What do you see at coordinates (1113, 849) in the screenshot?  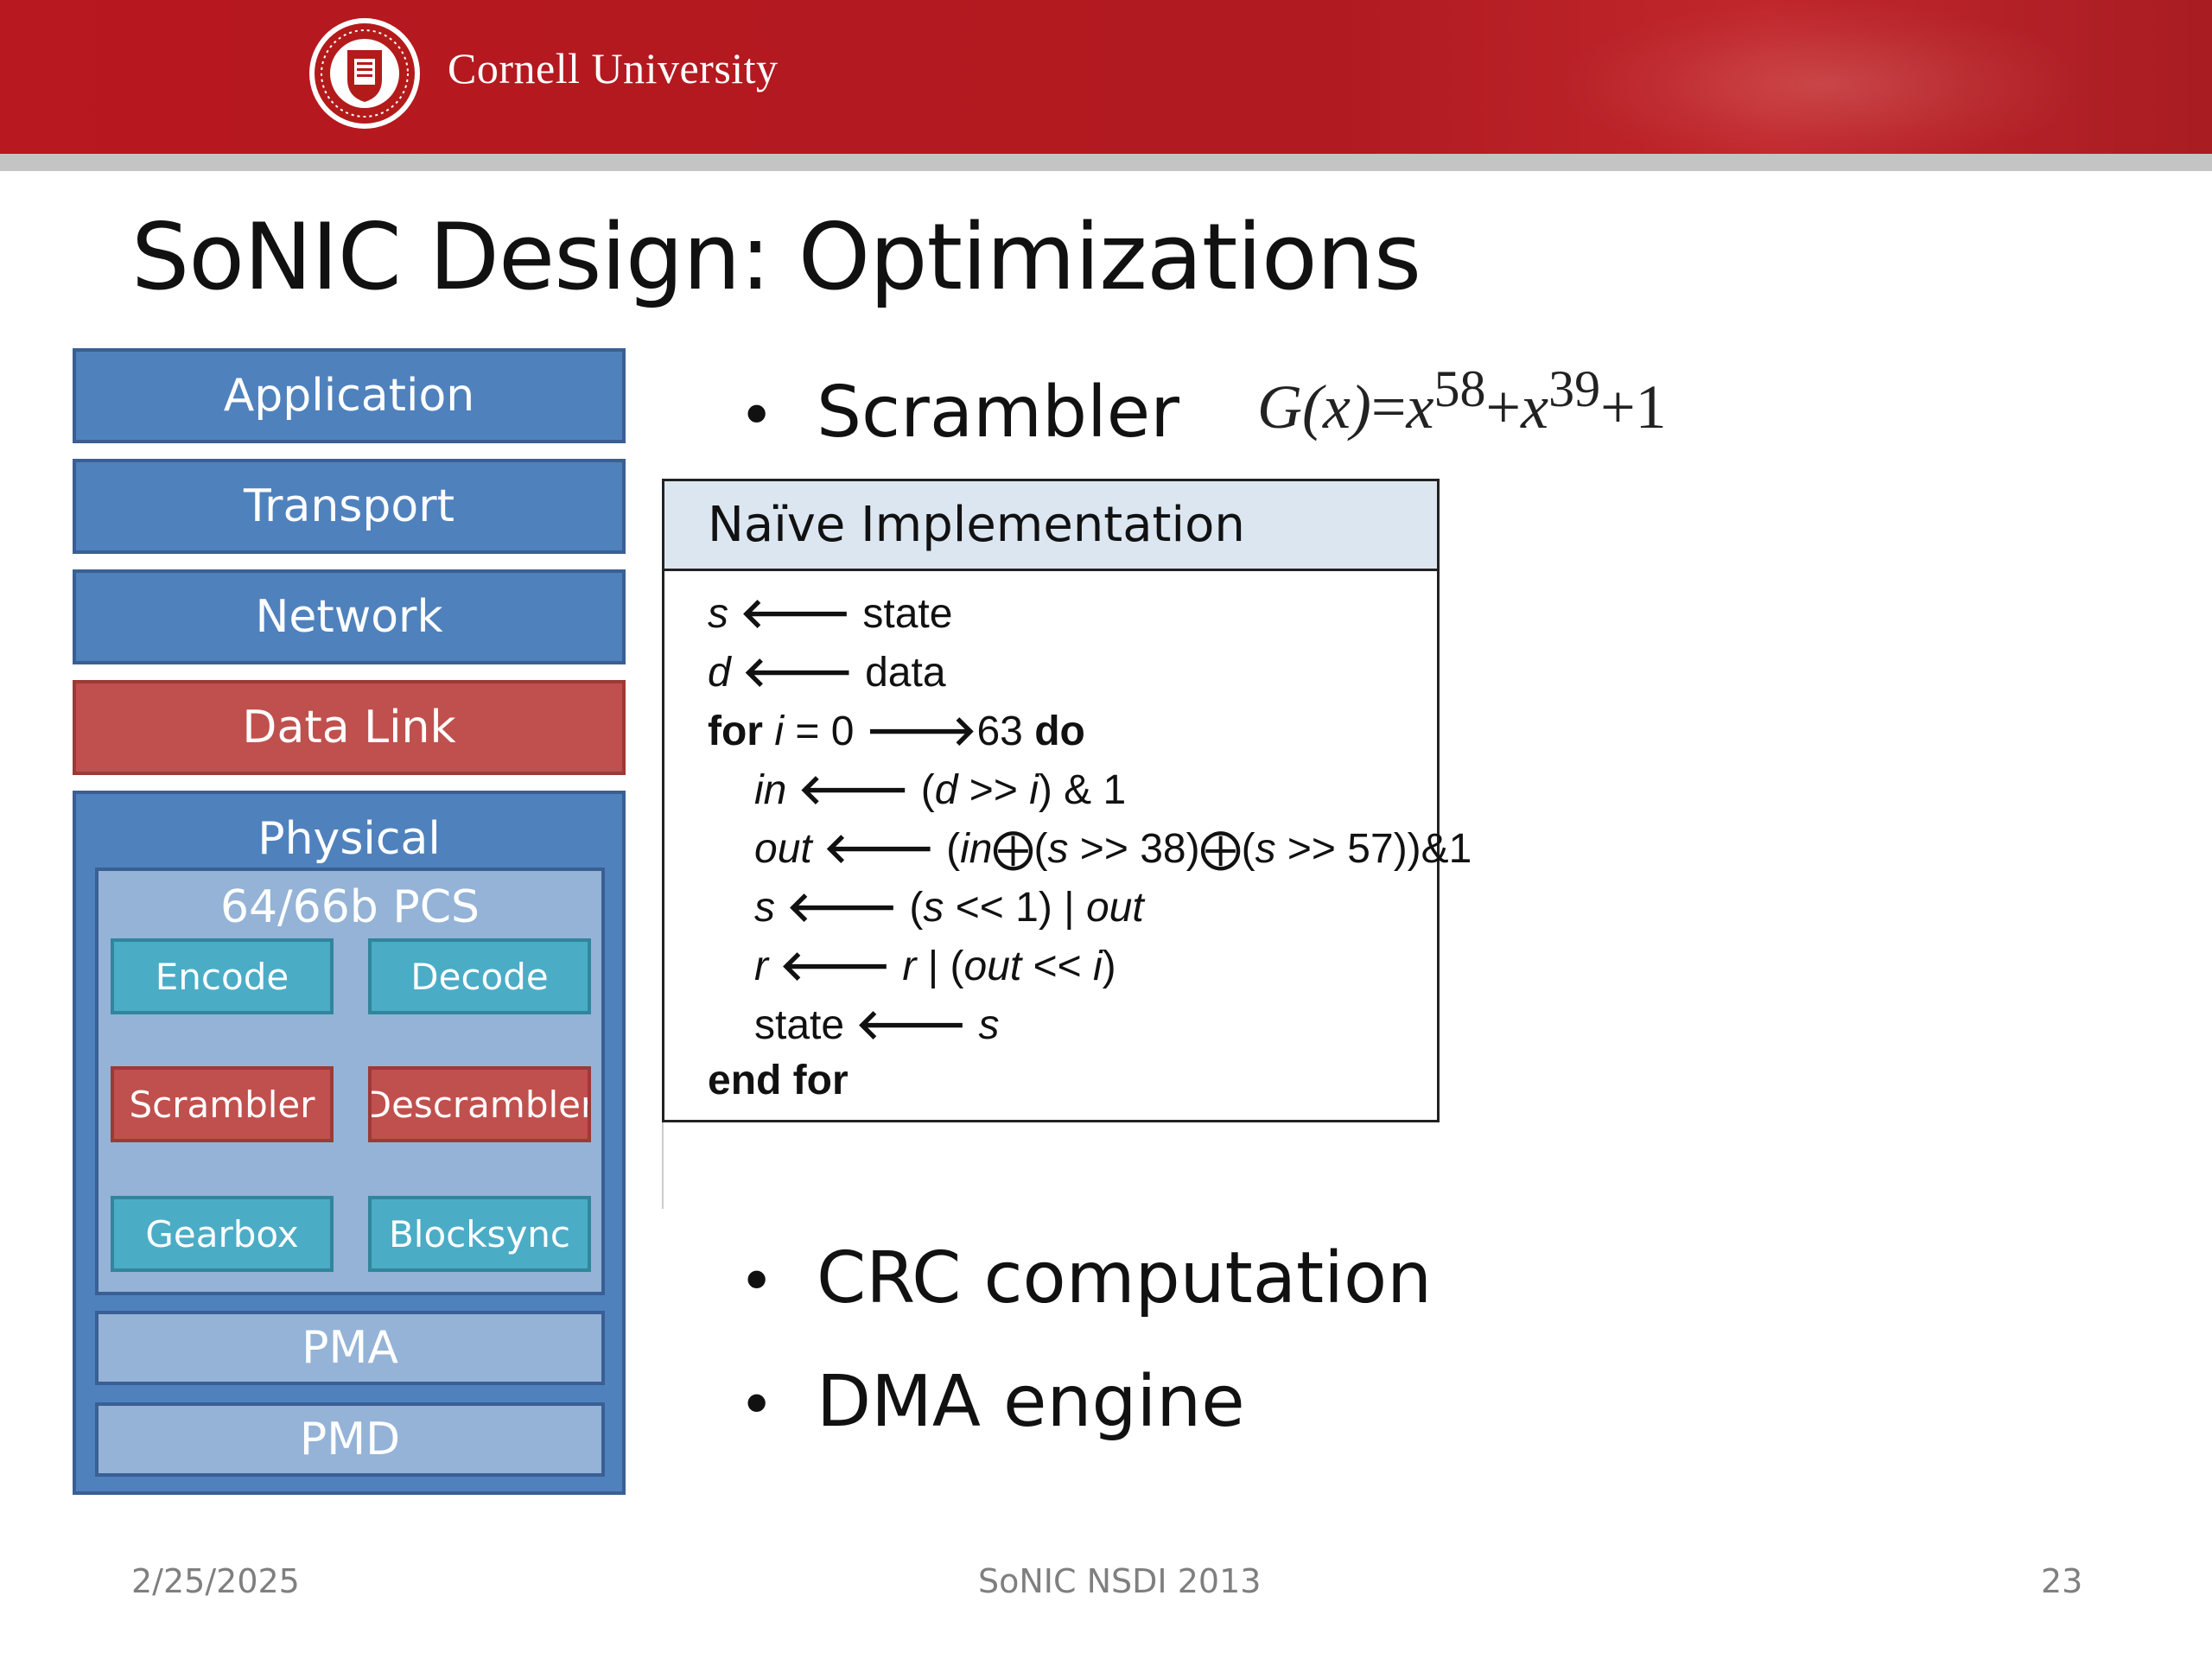 I see `code-line-5: out 🡐 (in⨁(s >> 38)⨁(s >> 57))&1` at bounding box center [1113, 849].